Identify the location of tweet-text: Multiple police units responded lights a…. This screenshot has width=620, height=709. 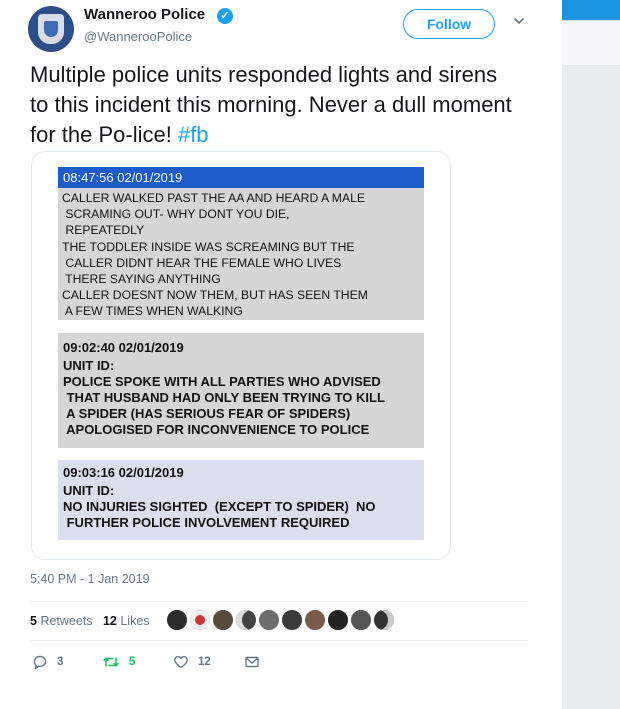
(275, 105).